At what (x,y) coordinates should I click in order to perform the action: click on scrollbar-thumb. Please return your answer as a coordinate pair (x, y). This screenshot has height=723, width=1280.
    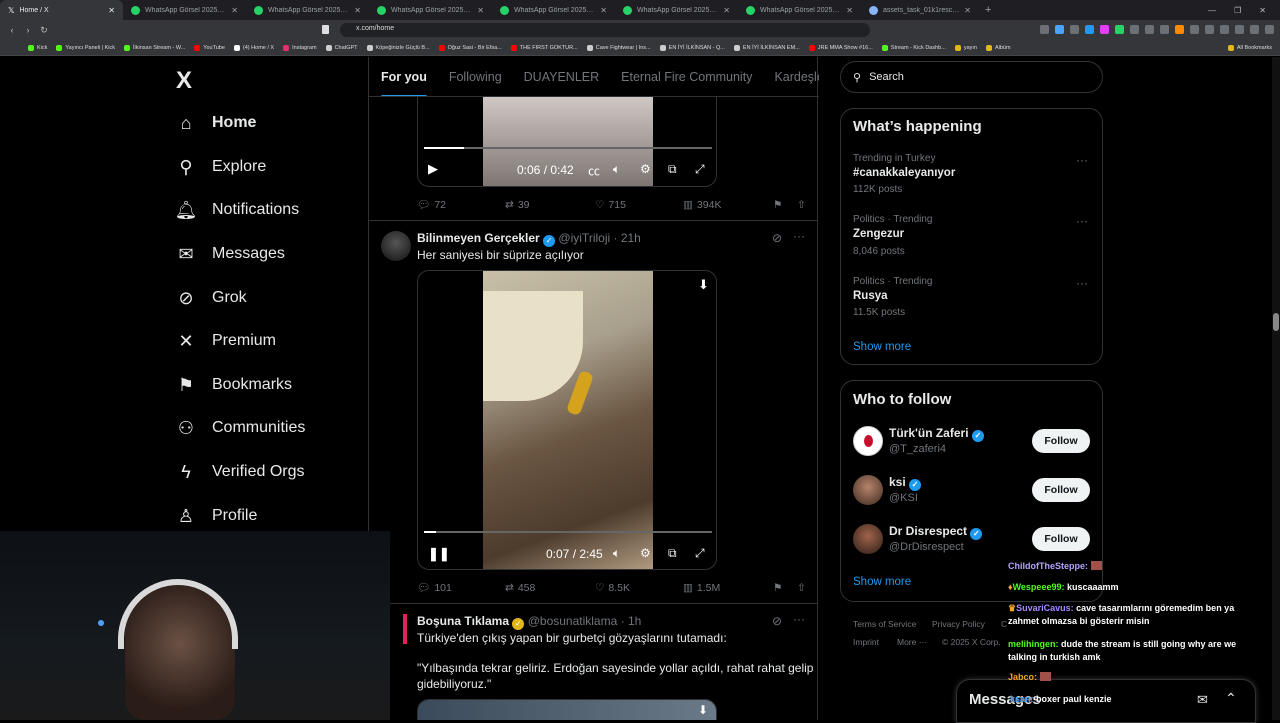
    Looking at the image, I should click on (1276, 322).